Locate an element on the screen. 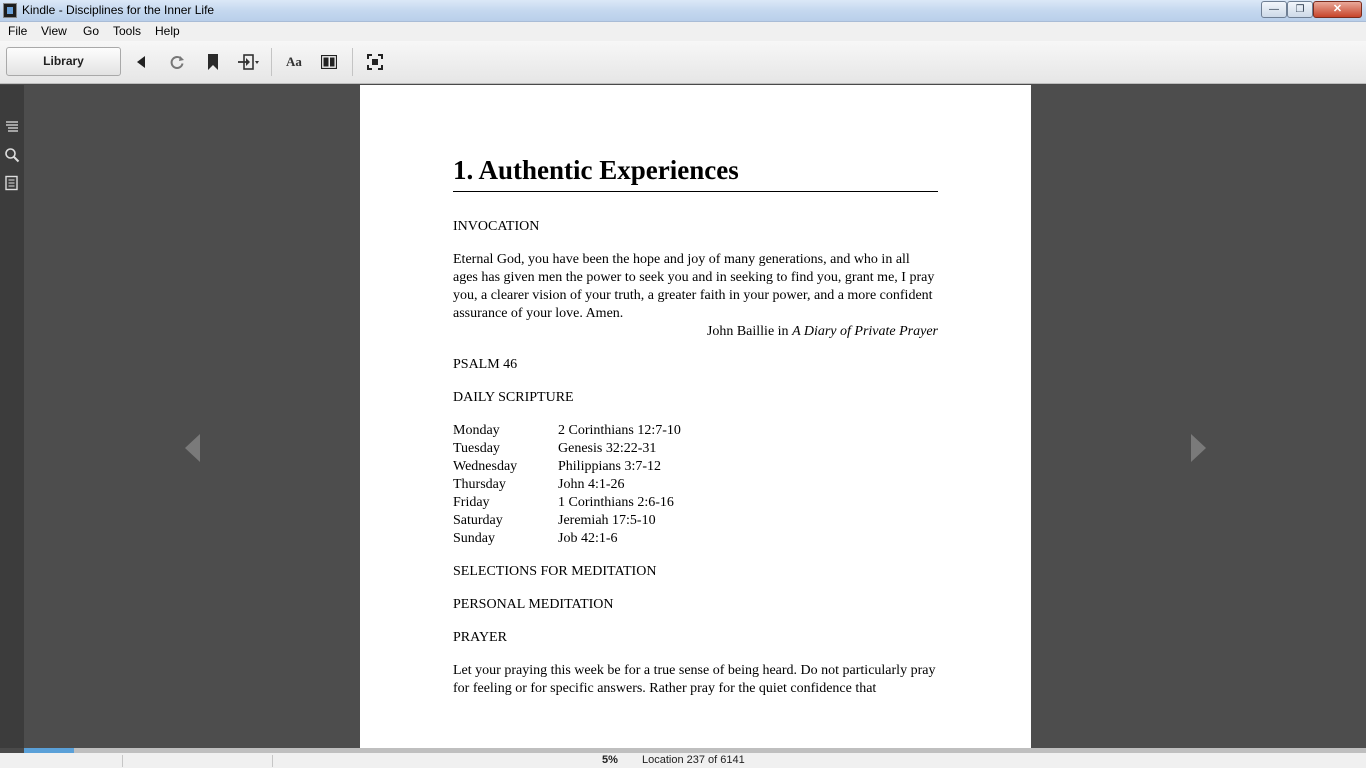 The width and height of the screenshot is (1366, 768). next-page-arrow-icon is located at coordinates (1198, 448).